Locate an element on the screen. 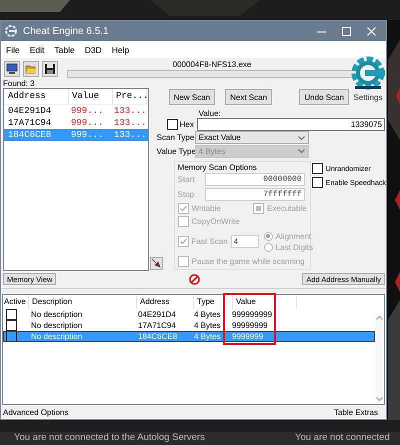 The image size is (400, 445). scan-button: Next Scan is located at coordinates (248, 97).